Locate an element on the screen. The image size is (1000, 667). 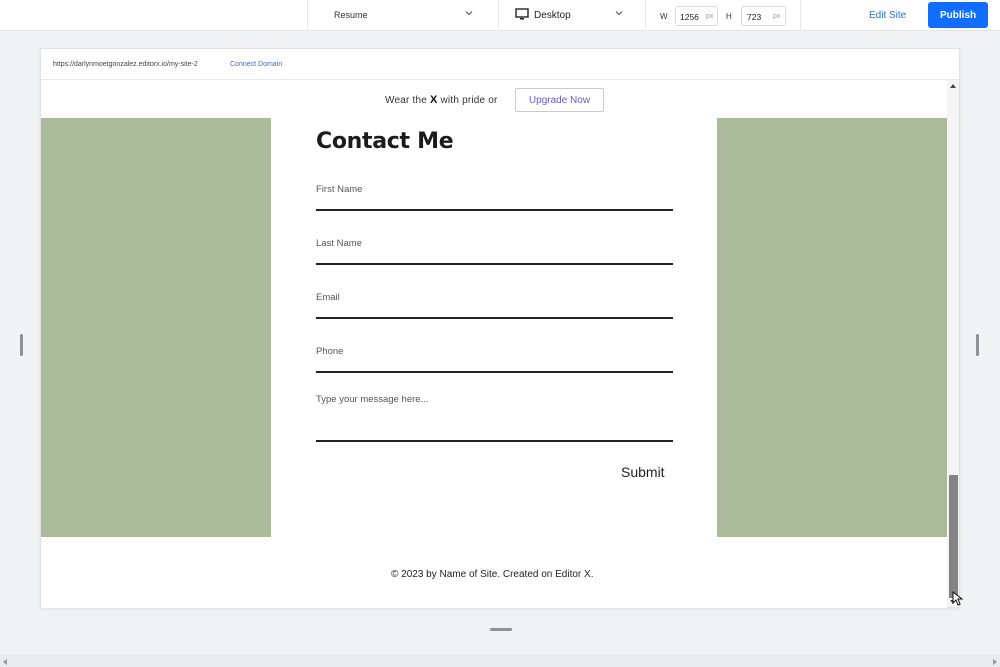
page-select: Resume is located at coordinates (351, 15).